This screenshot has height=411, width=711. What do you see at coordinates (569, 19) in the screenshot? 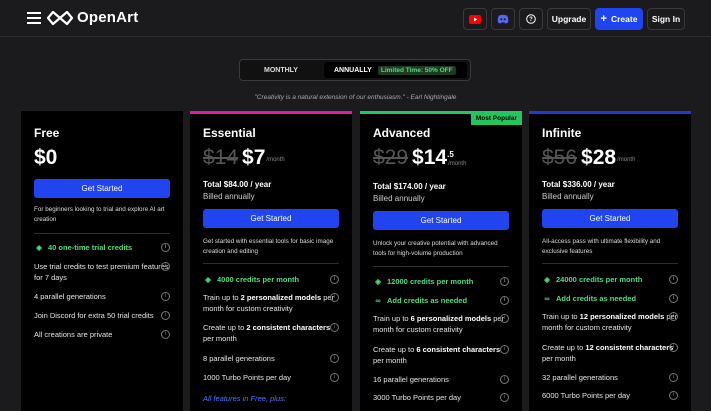
I see `upgrade-button: Upgrade` at bounding box center [569, 19].